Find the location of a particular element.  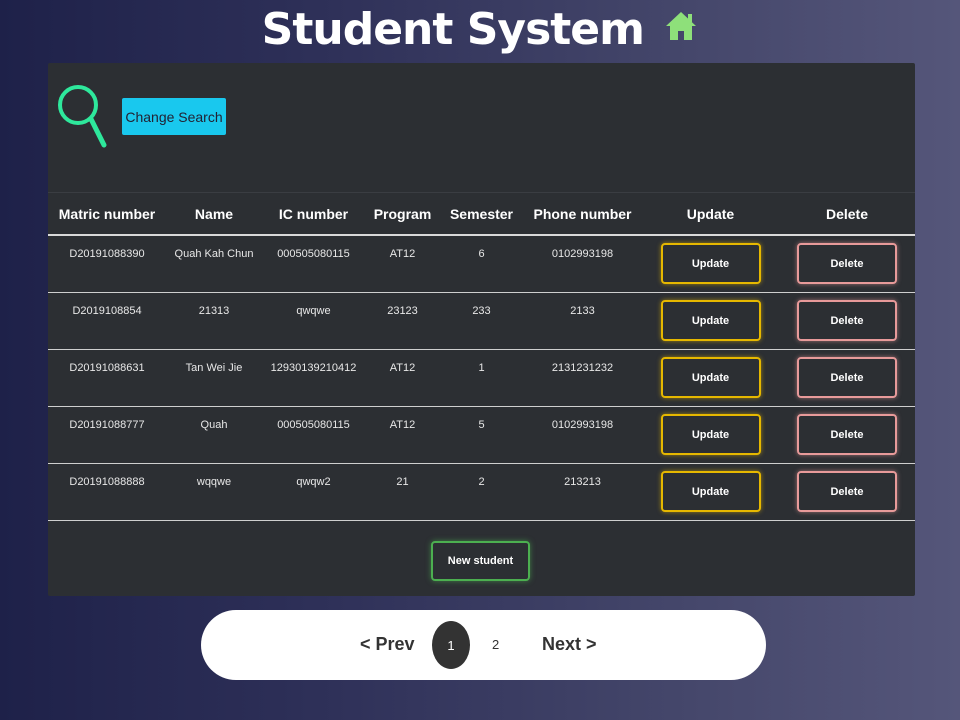

column-header-program: Program is located at coordinates (402, 215).